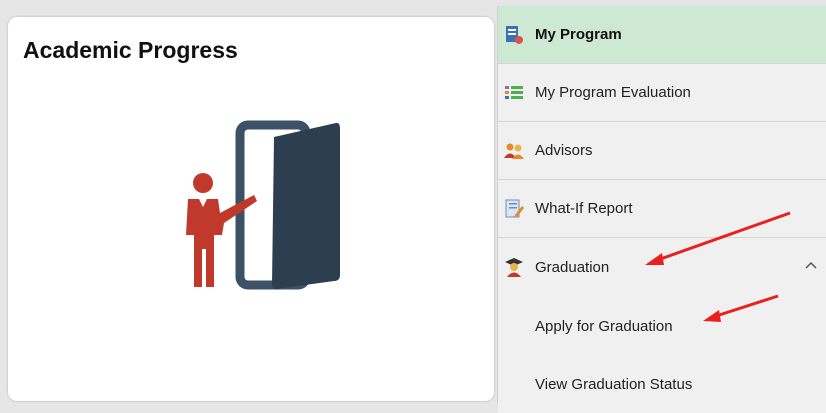 This screenshot has width=826, height=413. What do you see at coordinates (514, 34) in the screenshot?
I see `program-icon` at bounding box center [514, 34].